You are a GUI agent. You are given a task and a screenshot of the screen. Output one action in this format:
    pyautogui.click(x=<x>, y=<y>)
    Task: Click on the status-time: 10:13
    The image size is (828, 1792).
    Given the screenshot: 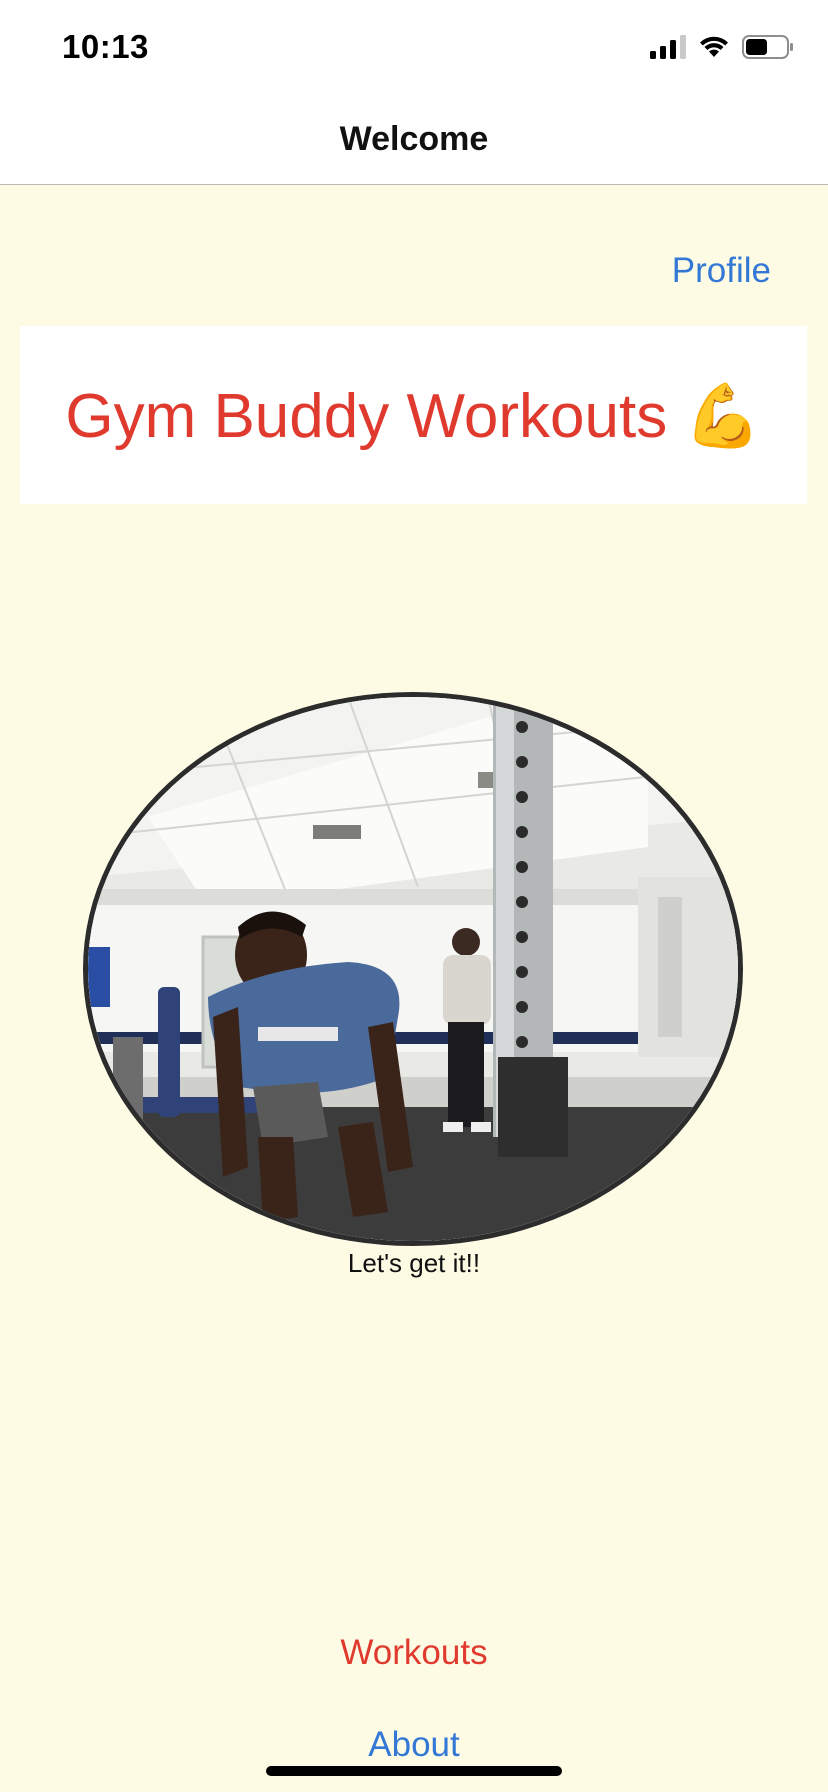 What is the action you would take?
    pyautogui.click(x=105, y=46)
    